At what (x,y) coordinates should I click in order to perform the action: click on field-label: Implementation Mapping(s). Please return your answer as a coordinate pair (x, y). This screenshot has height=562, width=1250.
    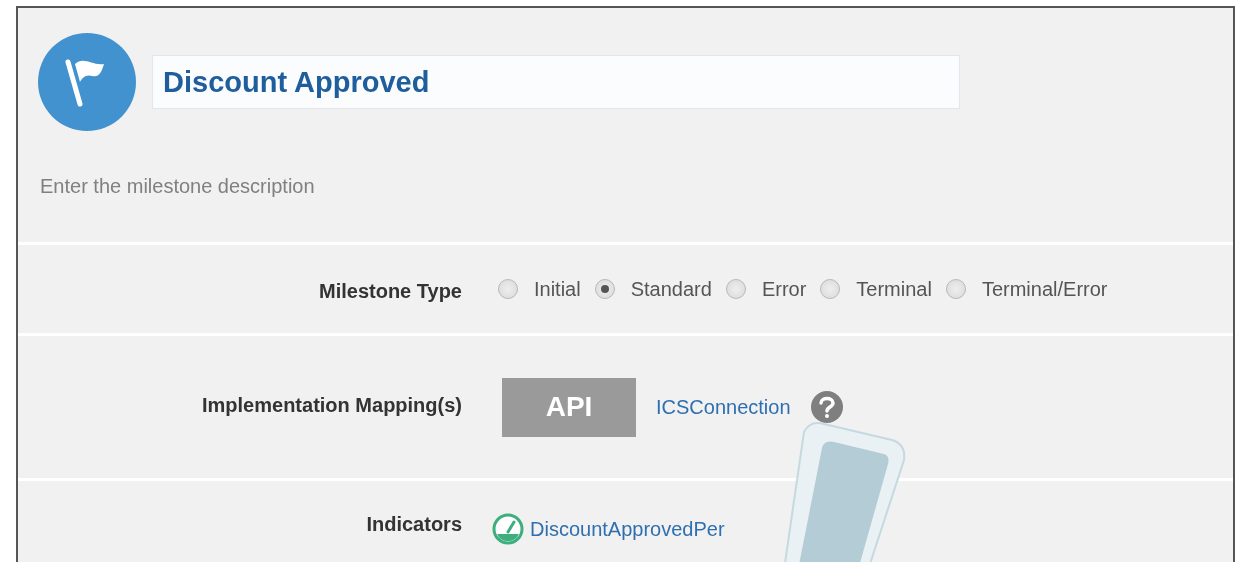
    Looking at the image, I should click on (331, 405).